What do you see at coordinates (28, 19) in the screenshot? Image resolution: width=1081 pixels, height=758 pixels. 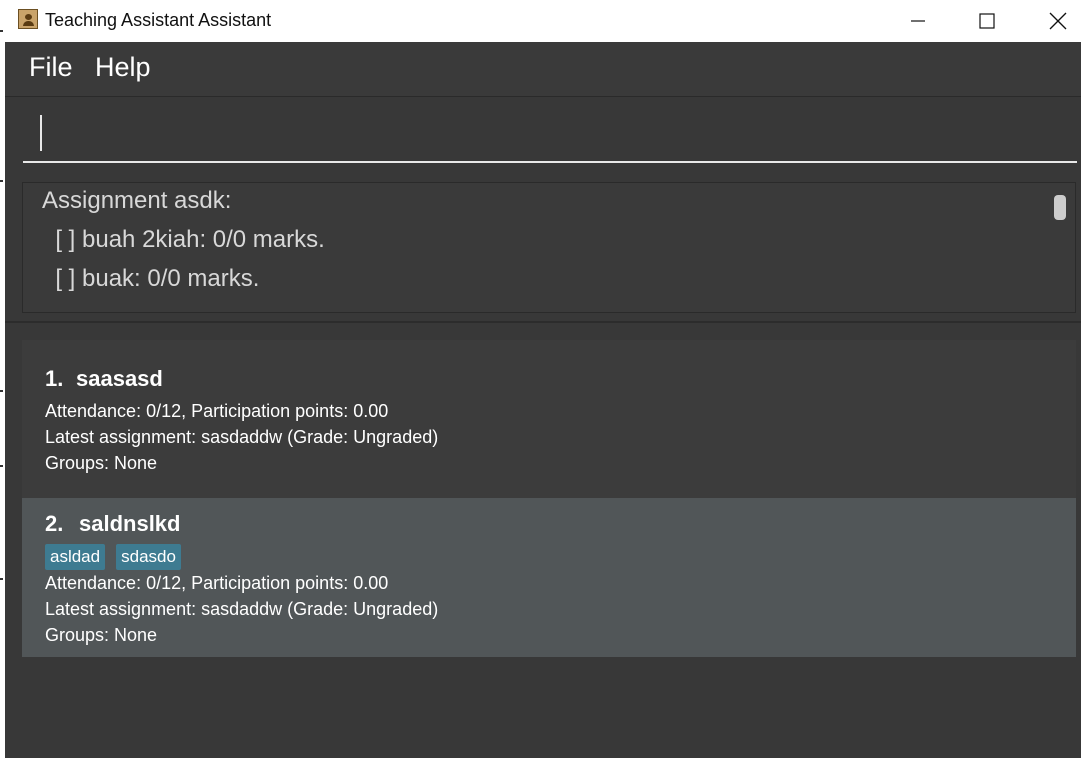 I see `app-icon` at bounding box center [28, 19].